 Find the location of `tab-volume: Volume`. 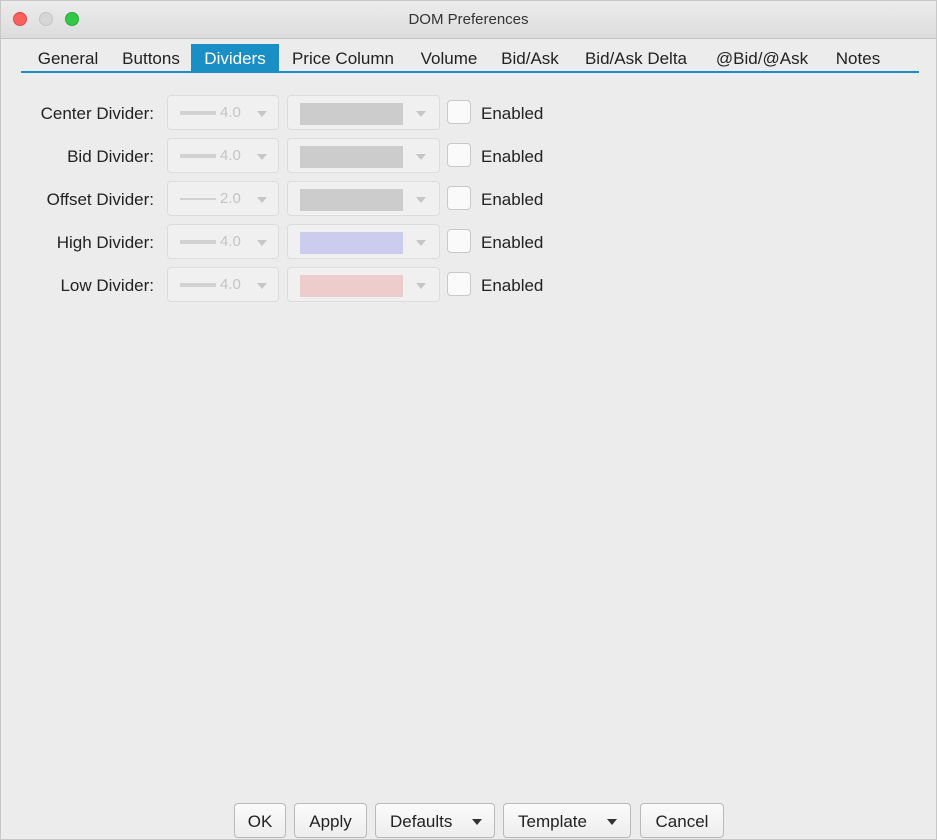

tab-volume: Volume is located at coordinates (449, 58).